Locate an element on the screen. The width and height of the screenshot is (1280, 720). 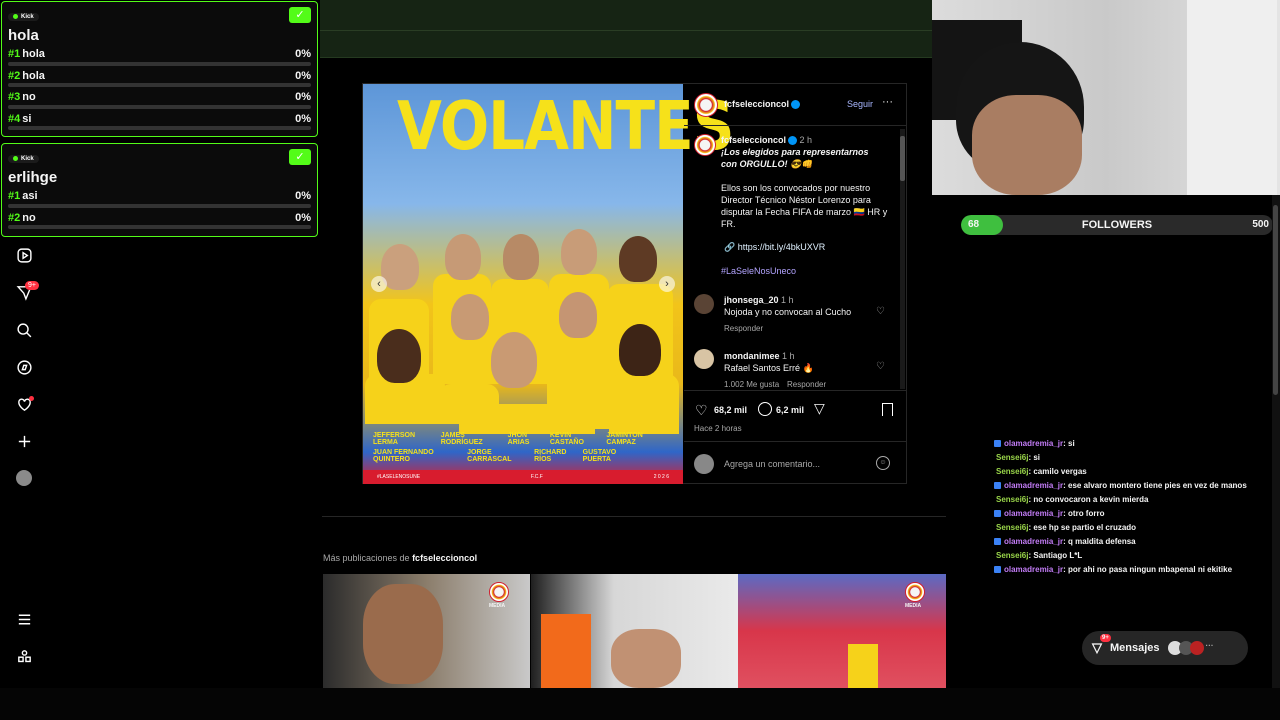
chat-message: Sensei6j: camilo vergas is located at coordinates (1041, 472).